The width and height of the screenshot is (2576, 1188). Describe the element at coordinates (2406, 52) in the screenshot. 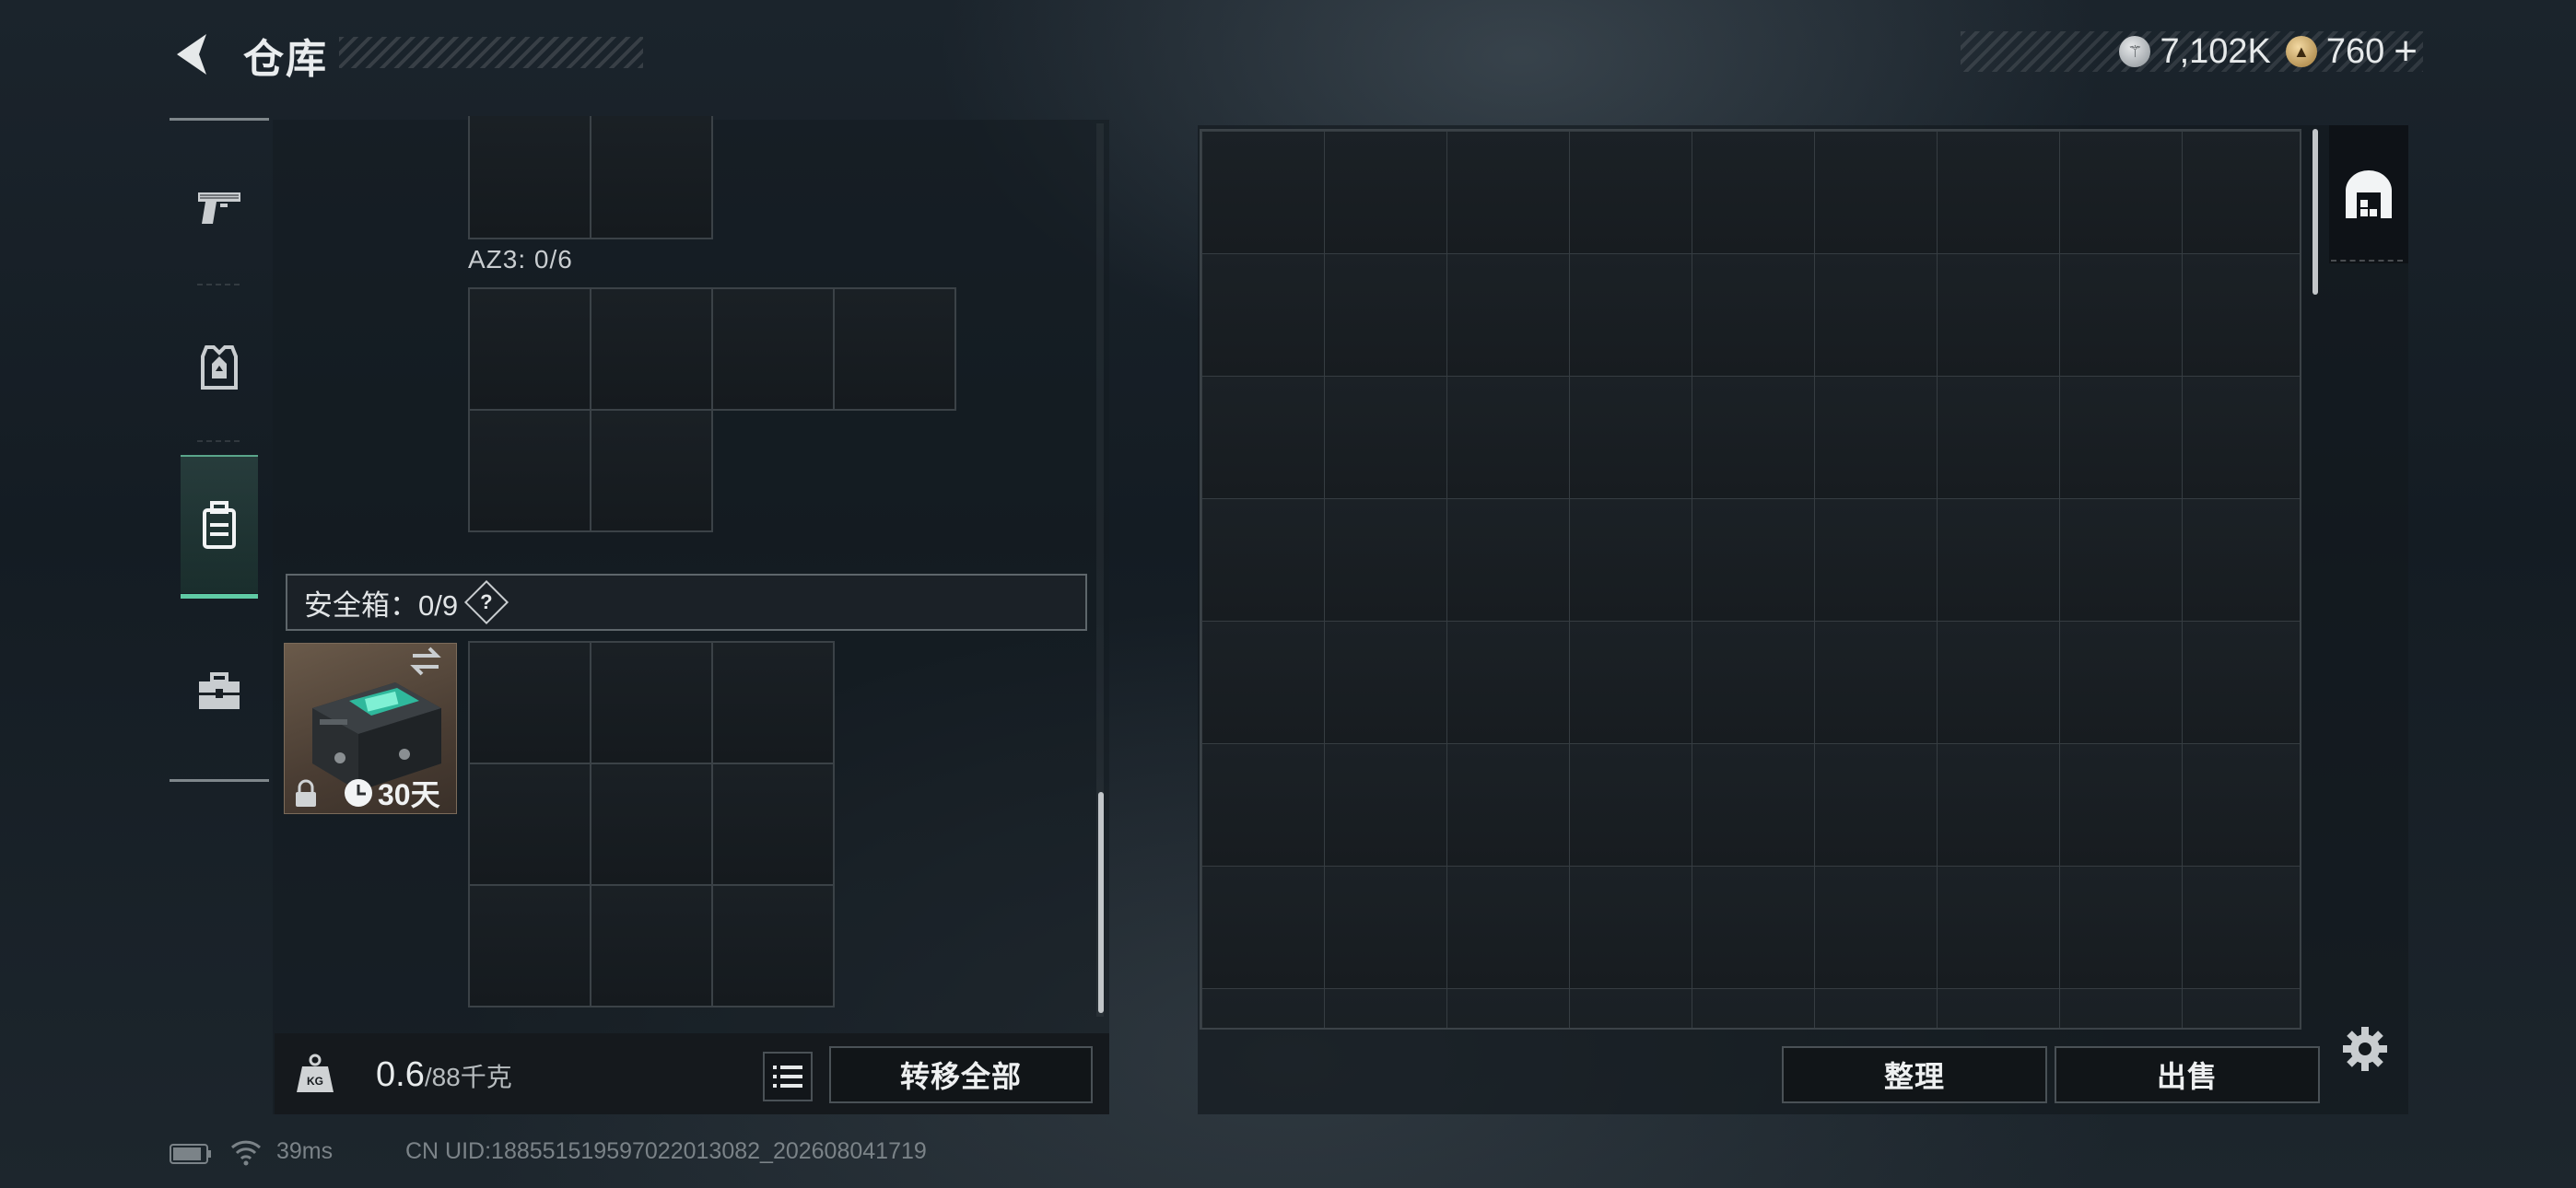

I see `add-currency-button: +` at that location.